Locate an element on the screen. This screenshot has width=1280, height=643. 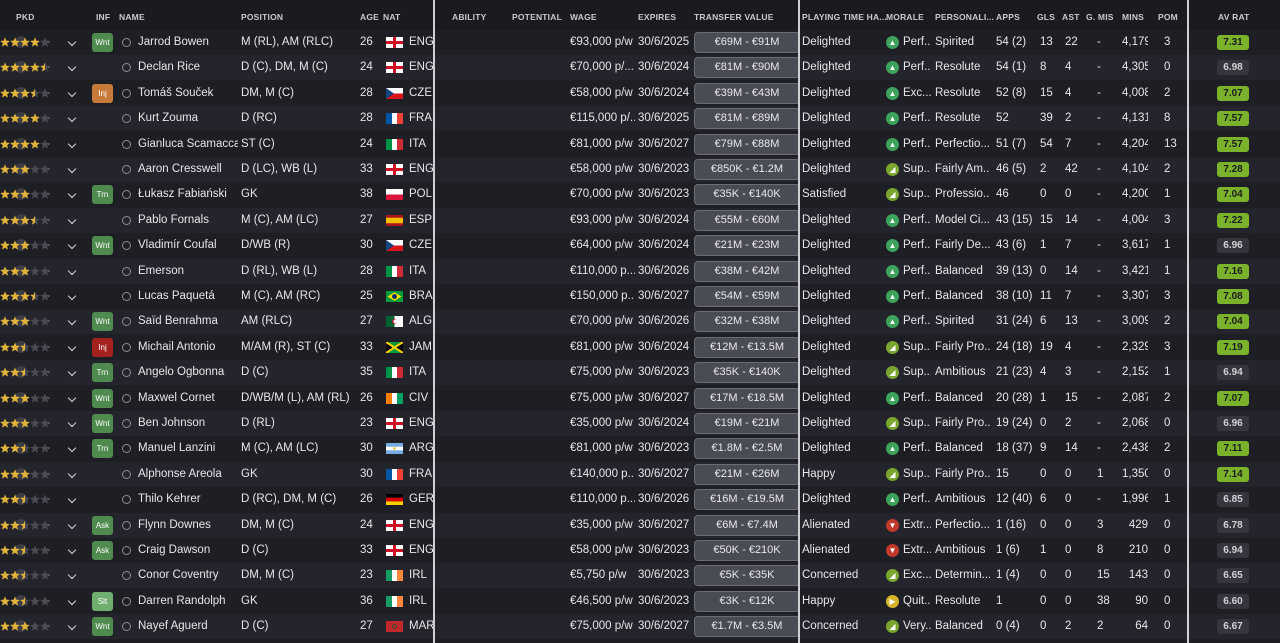
transfer-value-button: €39M - €43M is located at coordinates (747, 93).